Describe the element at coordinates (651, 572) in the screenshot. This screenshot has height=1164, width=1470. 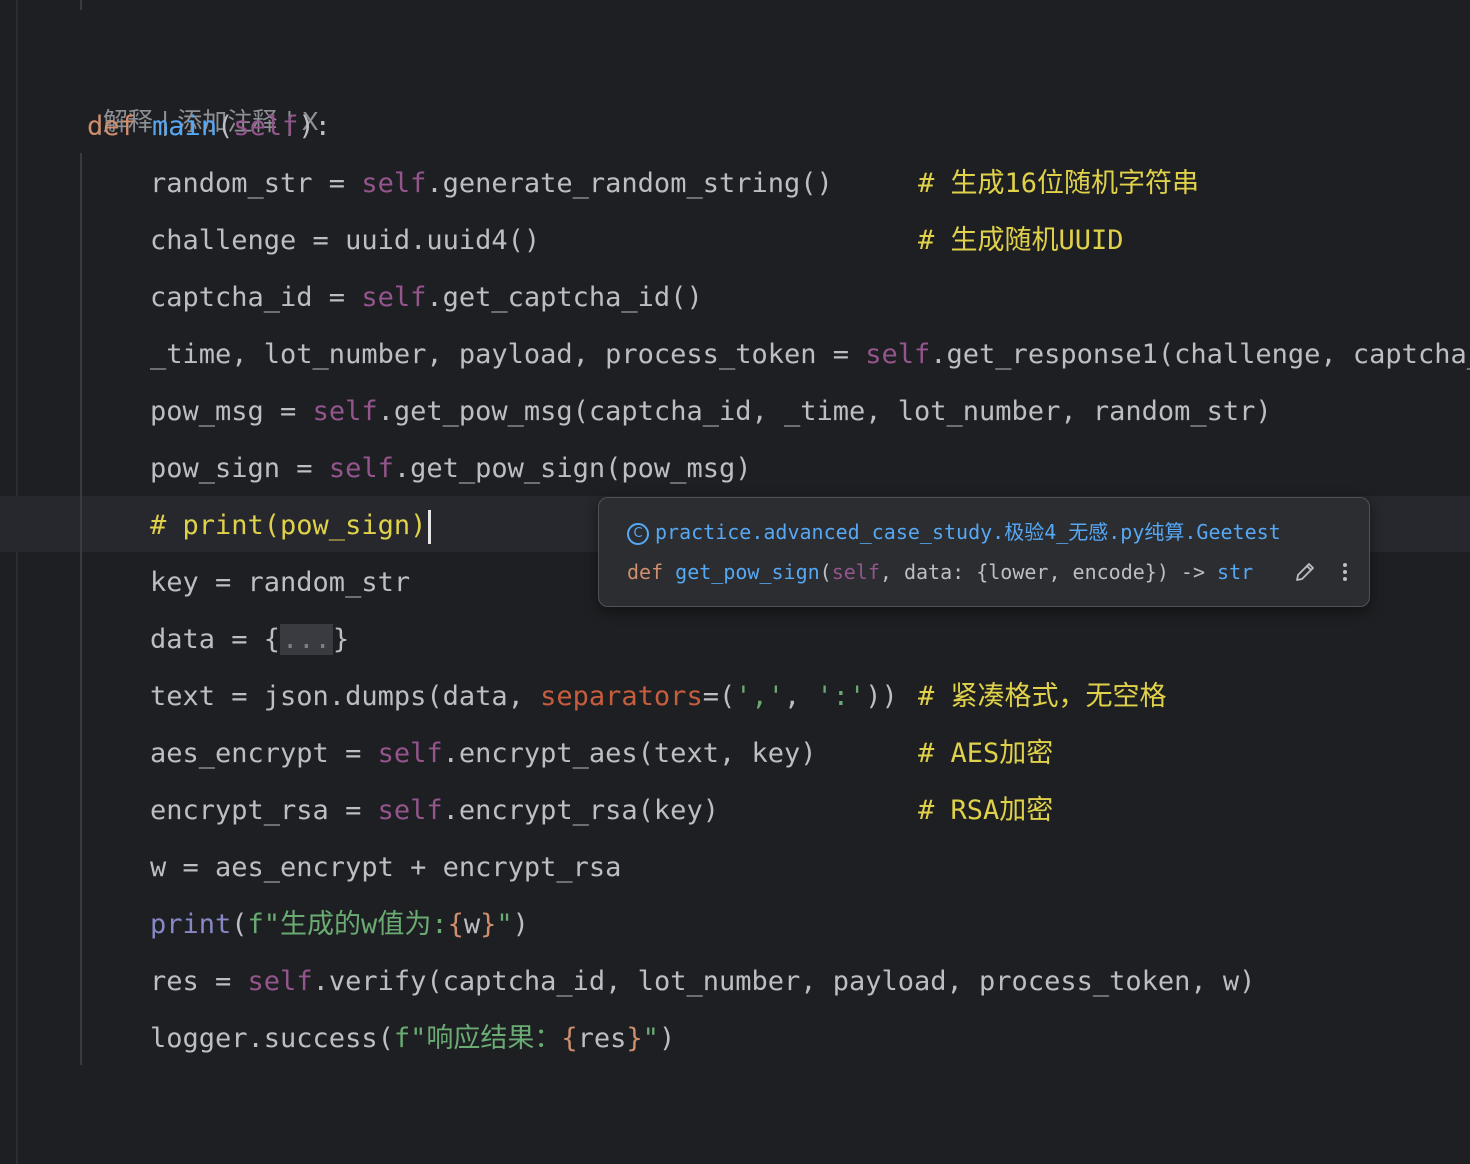
I see `sig-keyword: def` at that location.